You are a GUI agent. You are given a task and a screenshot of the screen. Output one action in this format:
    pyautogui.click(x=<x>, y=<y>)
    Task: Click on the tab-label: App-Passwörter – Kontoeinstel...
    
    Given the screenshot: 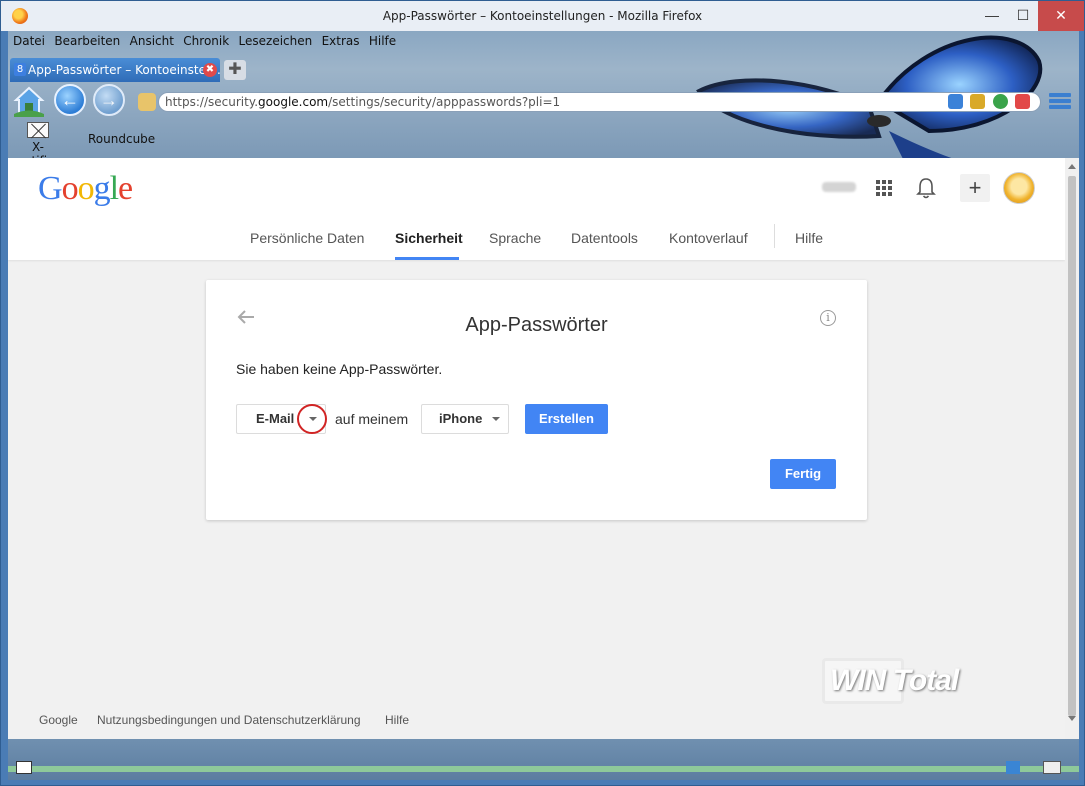 What is the action you would take?
    pyautogui.click(x=124, y=70)
    